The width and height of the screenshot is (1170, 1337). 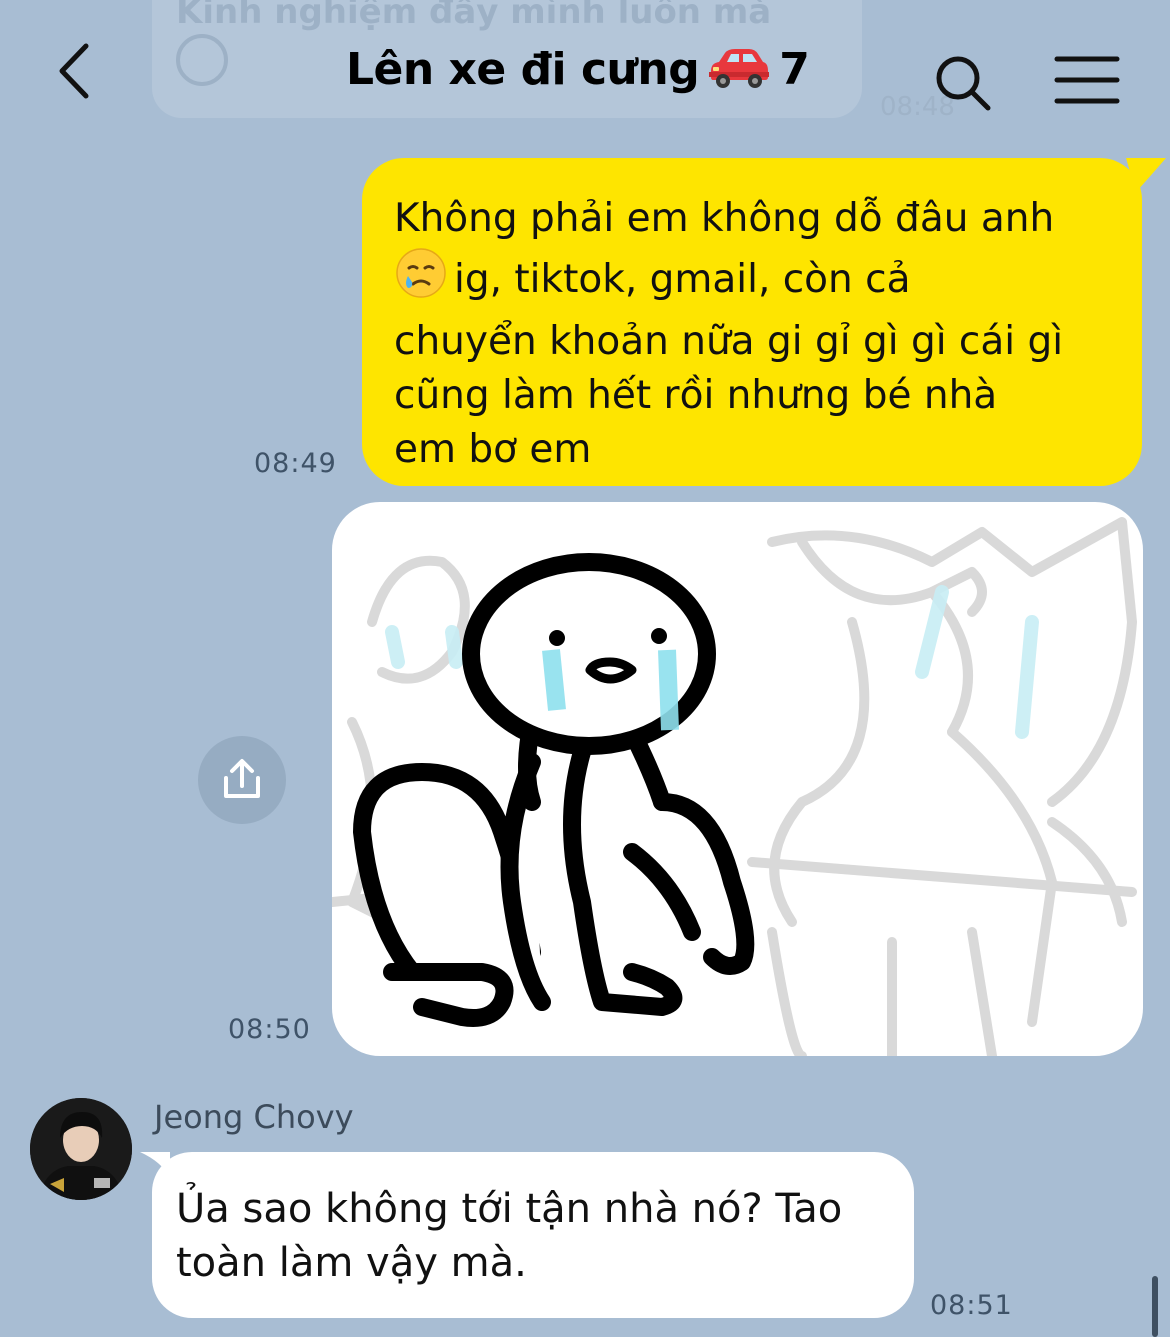 I want to click on message-line: chuyển khoản nữa gi gỉ gì gì cái gì, so click(x=729, y=341).